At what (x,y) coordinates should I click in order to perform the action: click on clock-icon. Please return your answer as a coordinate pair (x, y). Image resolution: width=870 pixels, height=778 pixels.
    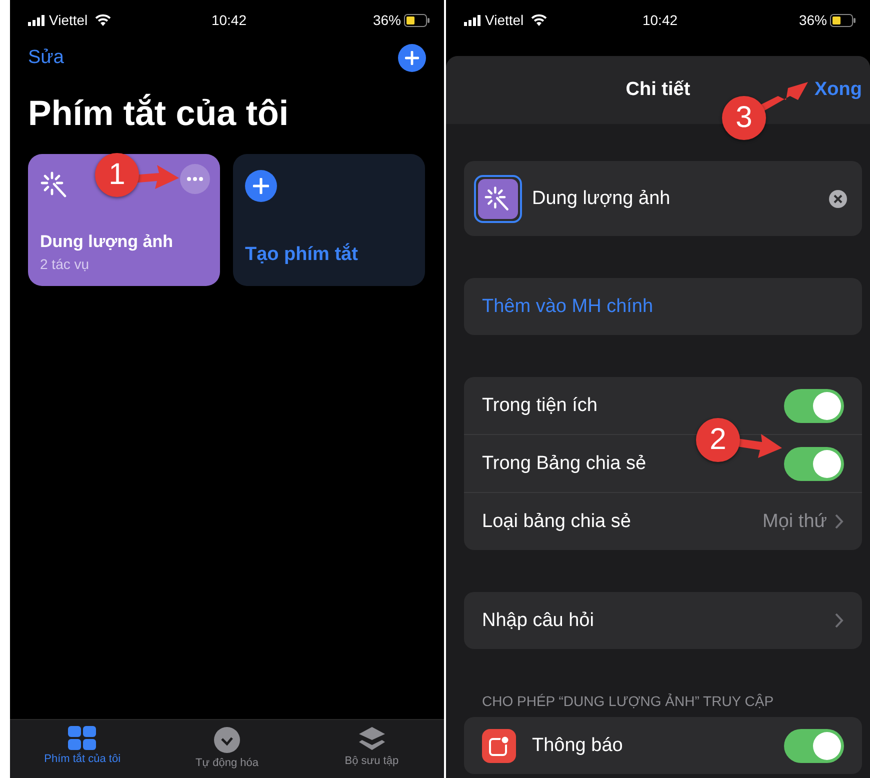
    Looking at the image, I should click on (227, 740).